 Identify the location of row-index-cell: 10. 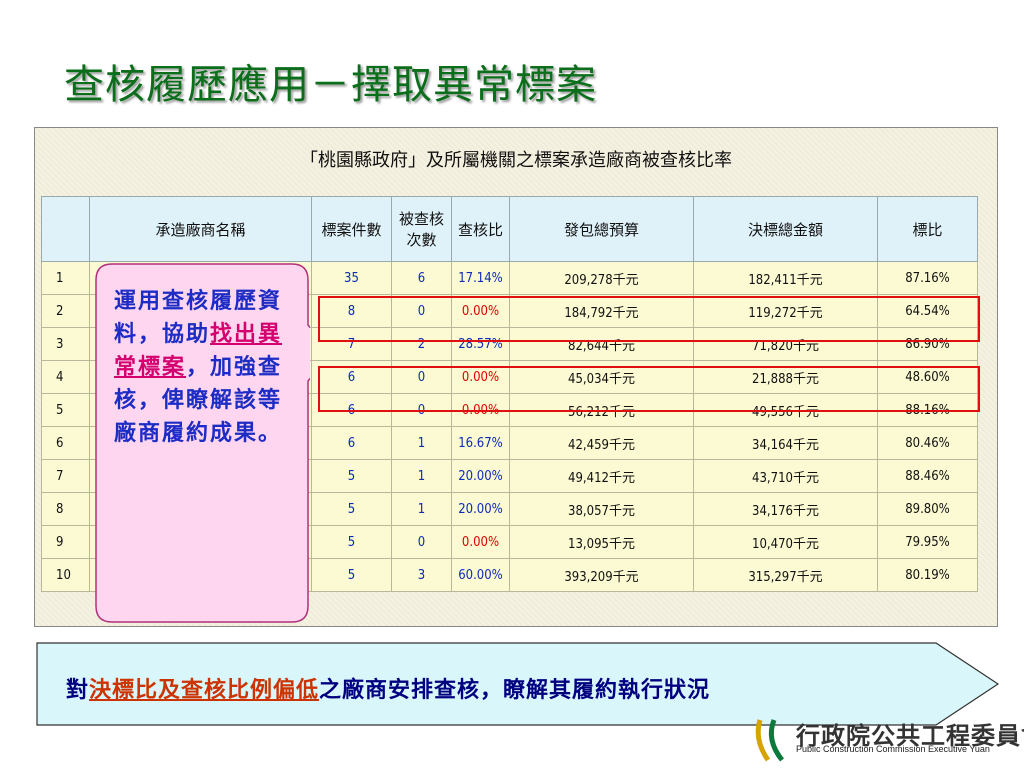
(65, 575).